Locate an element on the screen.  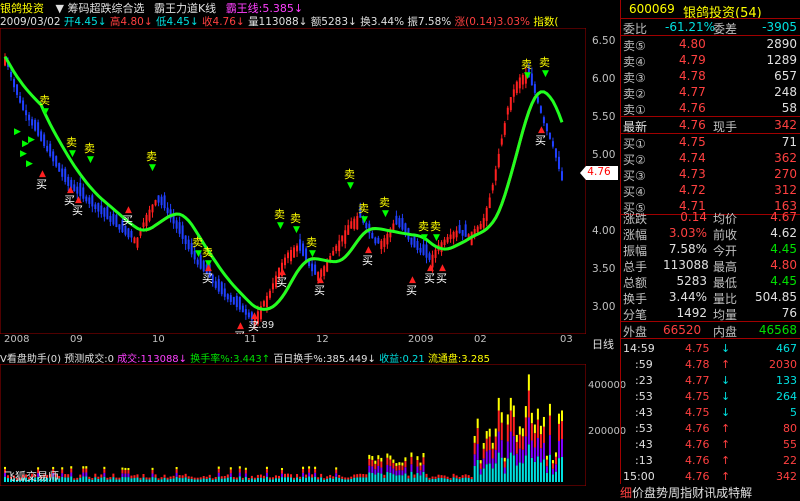
volume-income: 收益:0.21 is located at coordinates (402, 359).